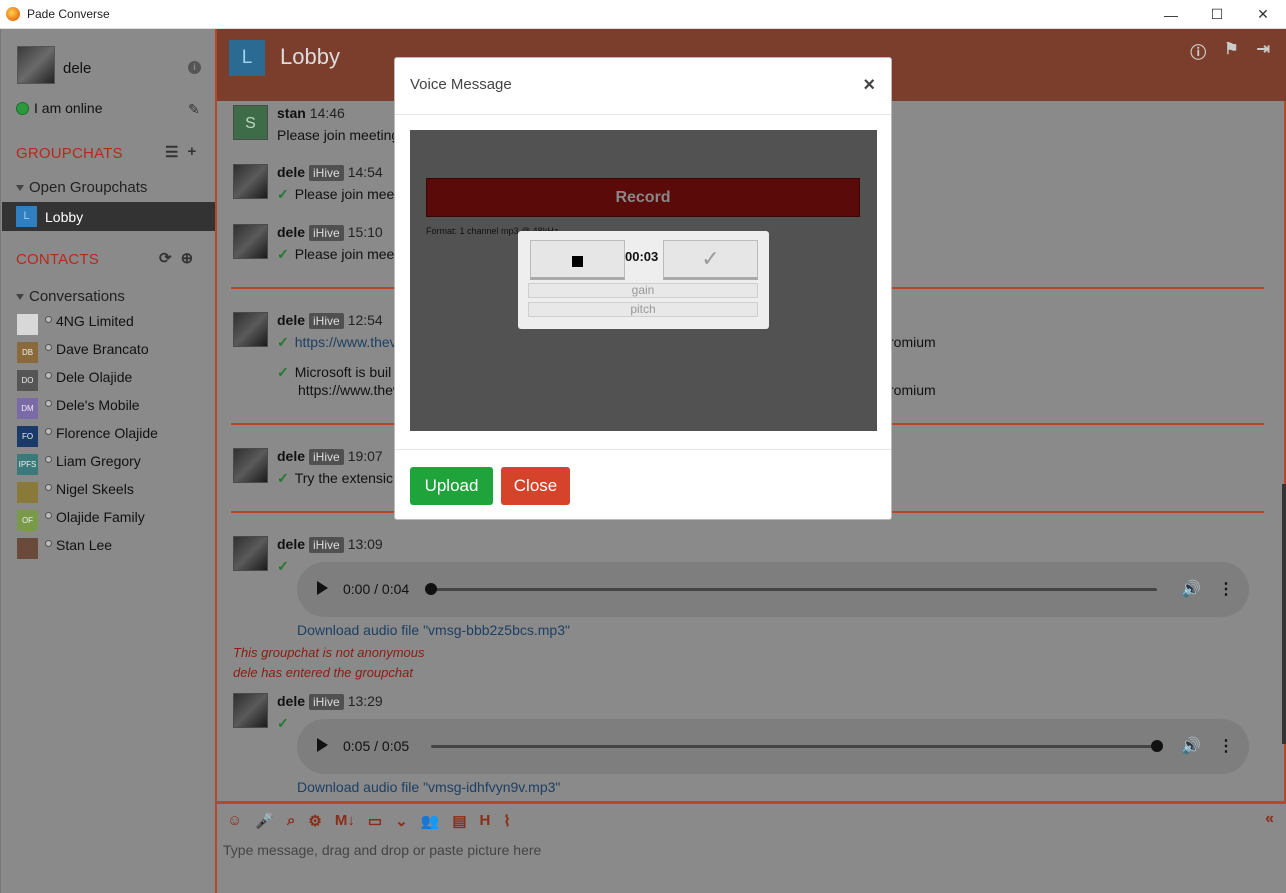  I want to click on message-header: dele iHive 14:54, so click(330, 172).